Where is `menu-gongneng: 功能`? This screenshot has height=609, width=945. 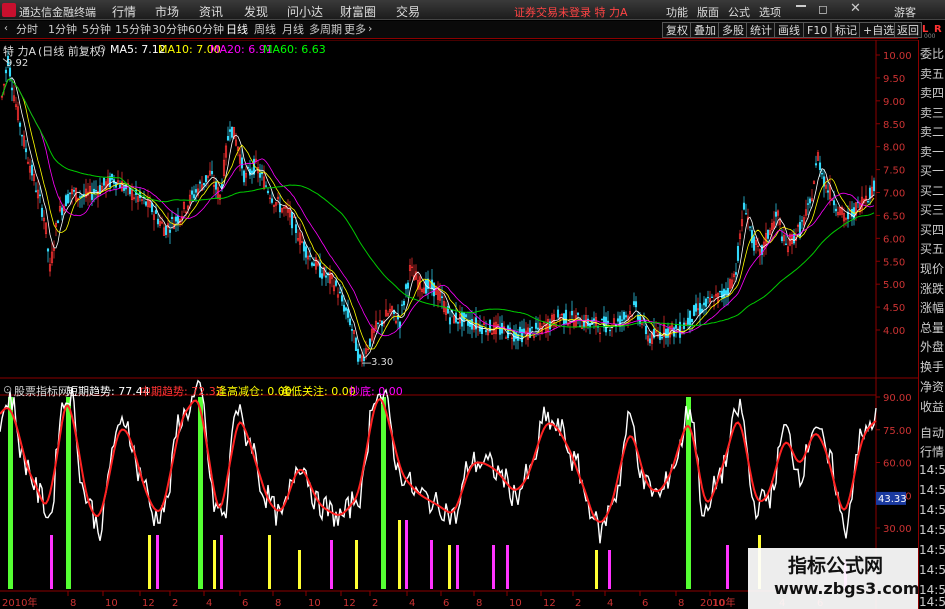 menu-gongneng: 功能 is located at coordinates (677, 12).